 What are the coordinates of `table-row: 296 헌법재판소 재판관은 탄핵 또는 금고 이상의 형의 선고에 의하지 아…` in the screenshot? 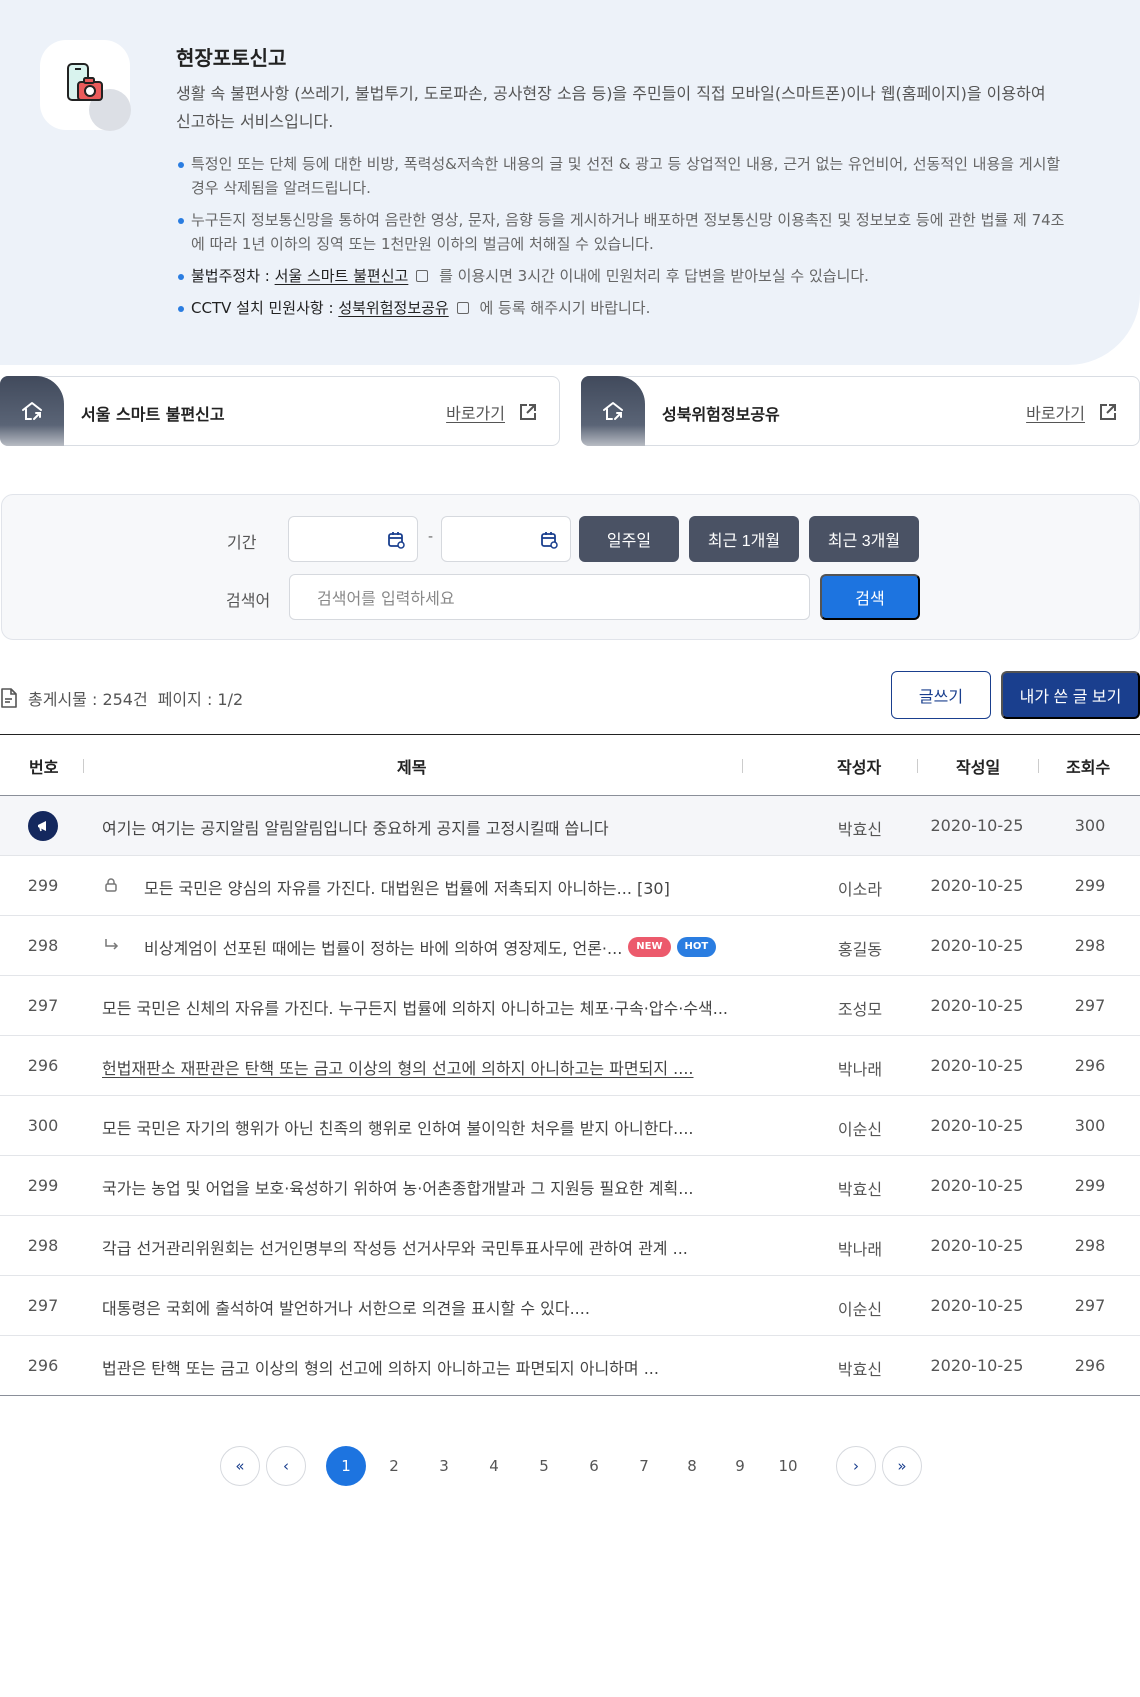 It's located at (570, 1066).